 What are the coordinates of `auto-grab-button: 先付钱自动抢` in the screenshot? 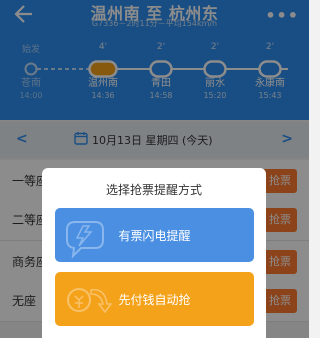 It's located at (154, 299).